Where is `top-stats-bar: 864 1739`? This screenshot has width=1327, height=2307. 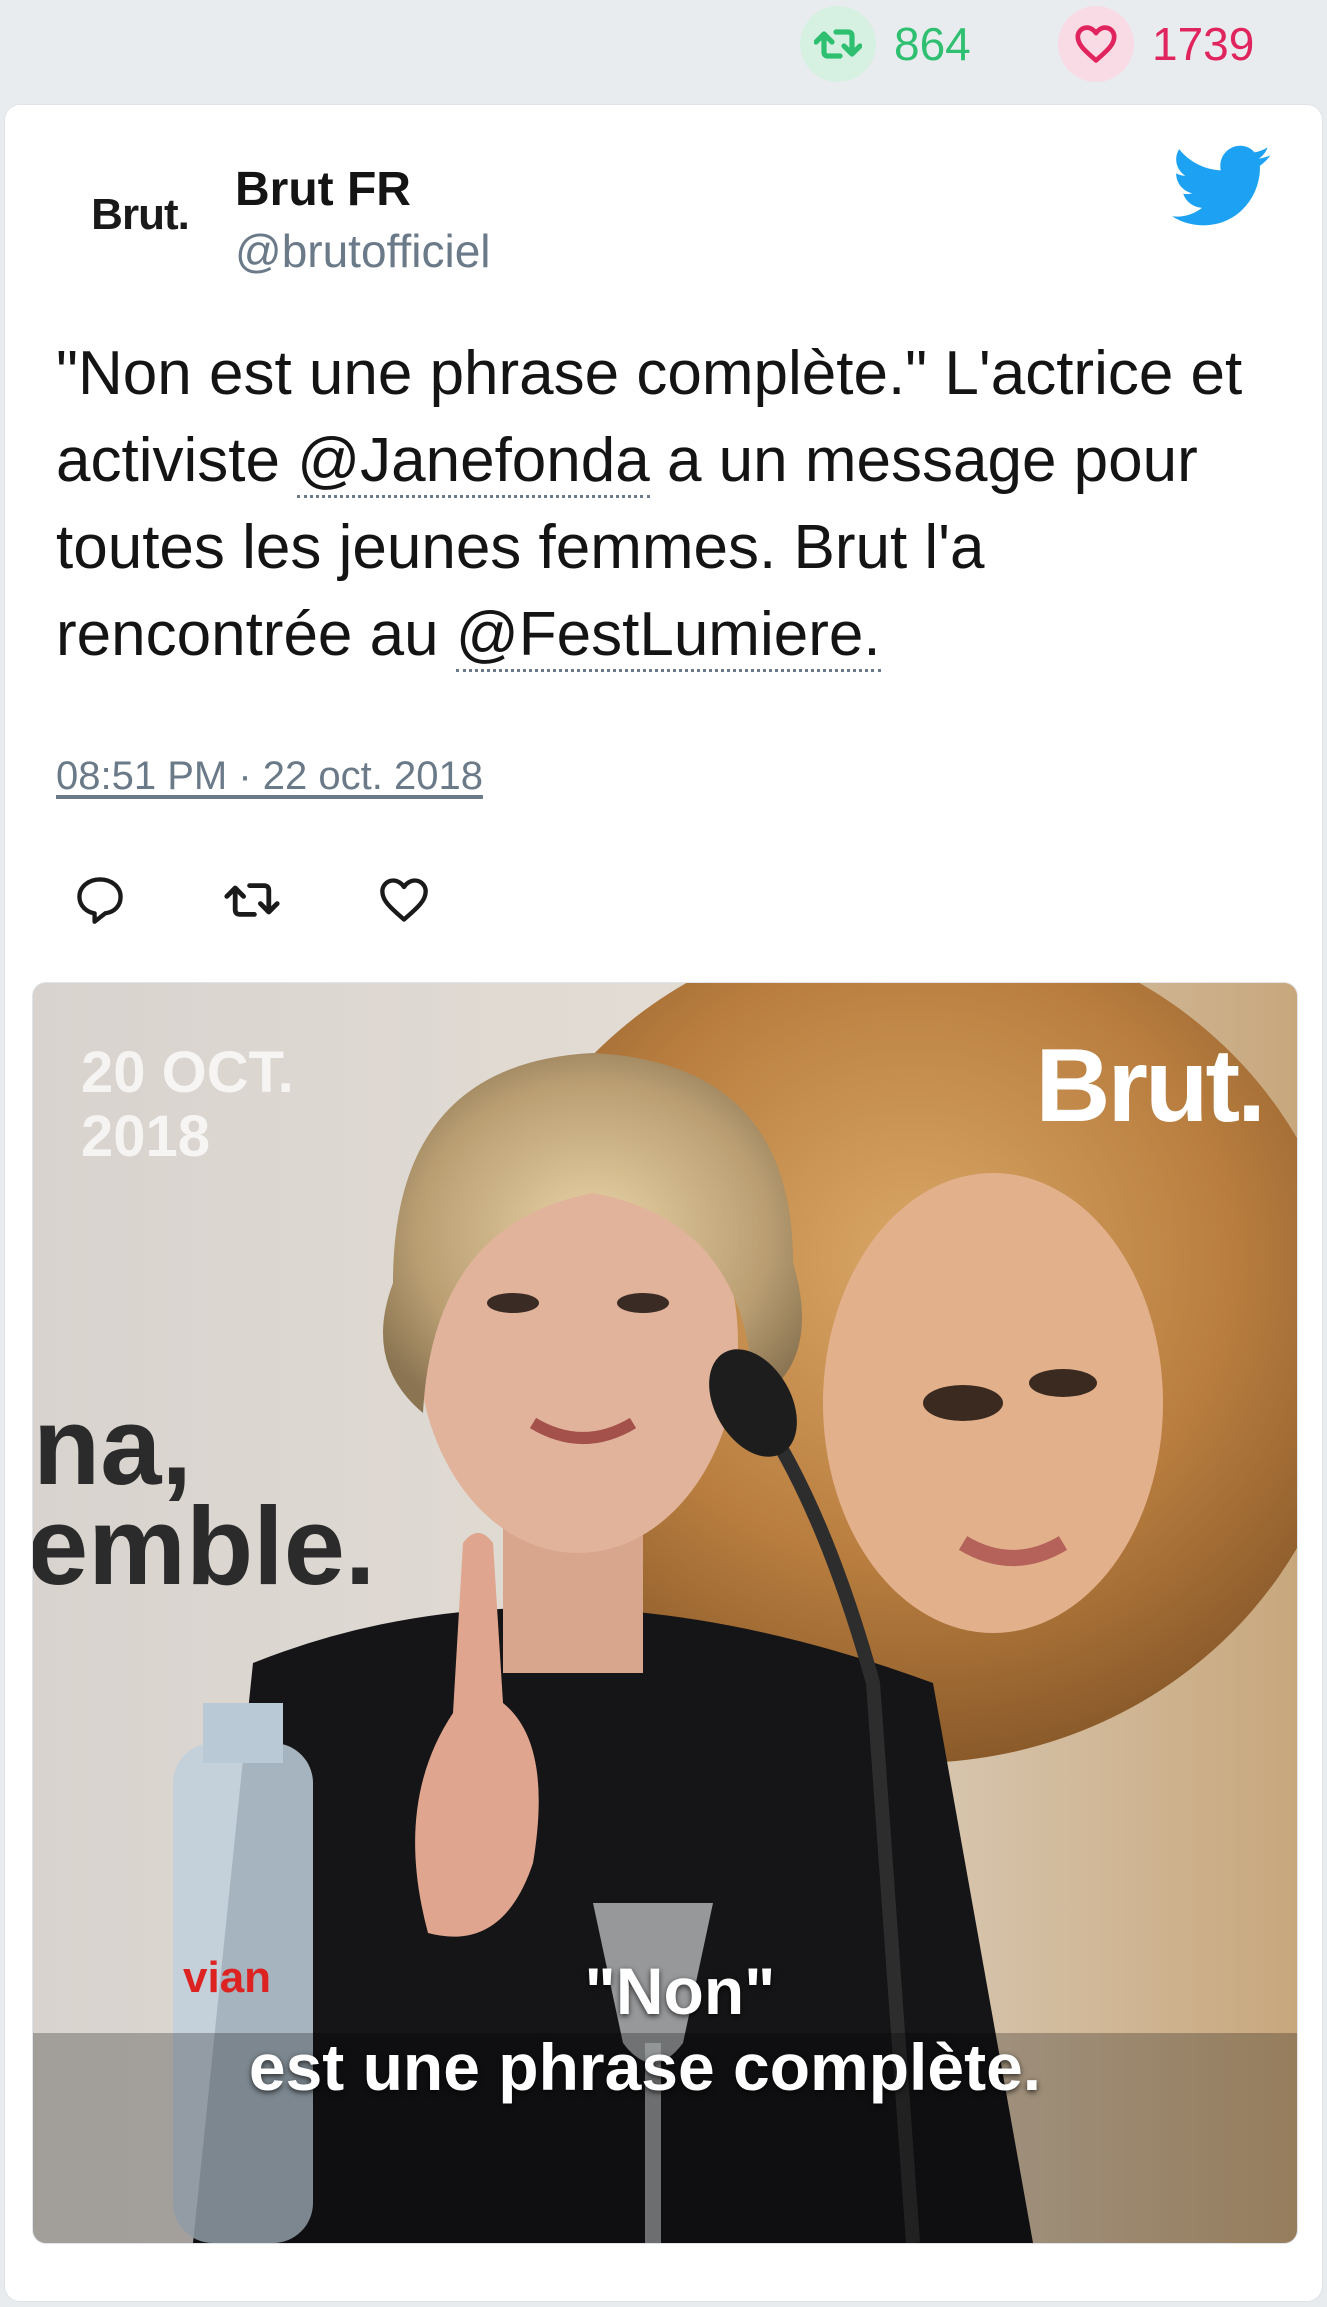 top-stats-bar: 864 1739 is located at coordinates (663, 50).